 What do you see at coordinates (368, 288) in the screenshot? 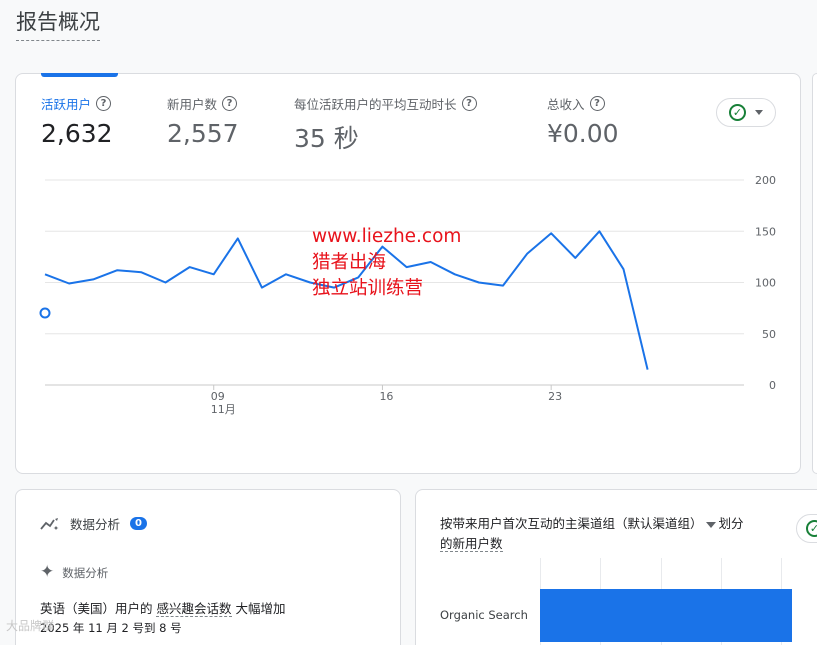
I see `watermark-line: 独立站训练营` at bounding box center [368, 288].